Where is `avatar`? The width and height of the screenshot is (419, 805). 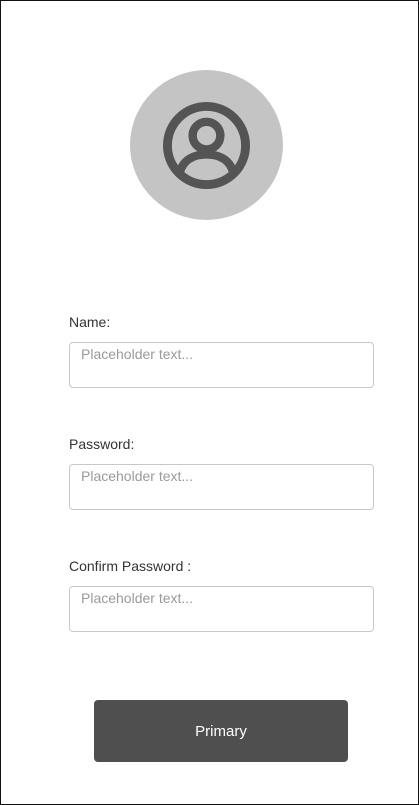
avatar is located at coordinates (206, 145).